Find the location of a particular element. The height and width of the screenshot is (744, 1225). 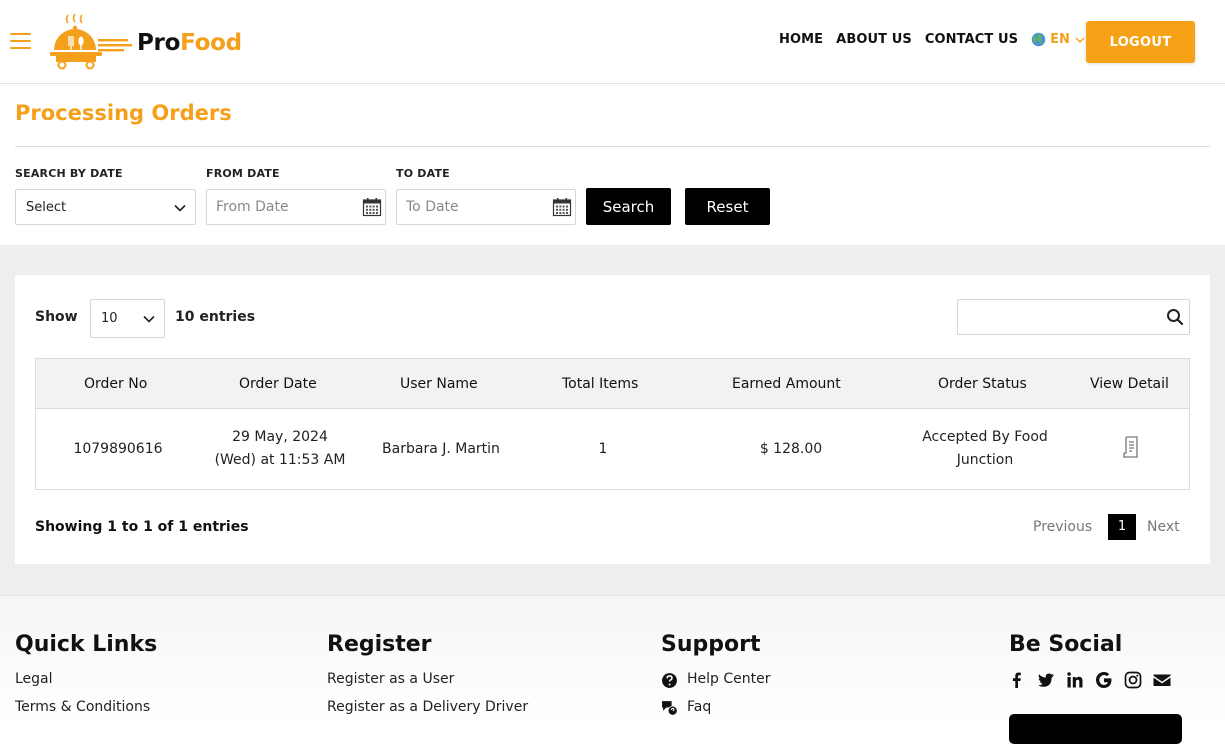

cell-earned-amount: $ 128.00 is located at coordinates (791, 449).